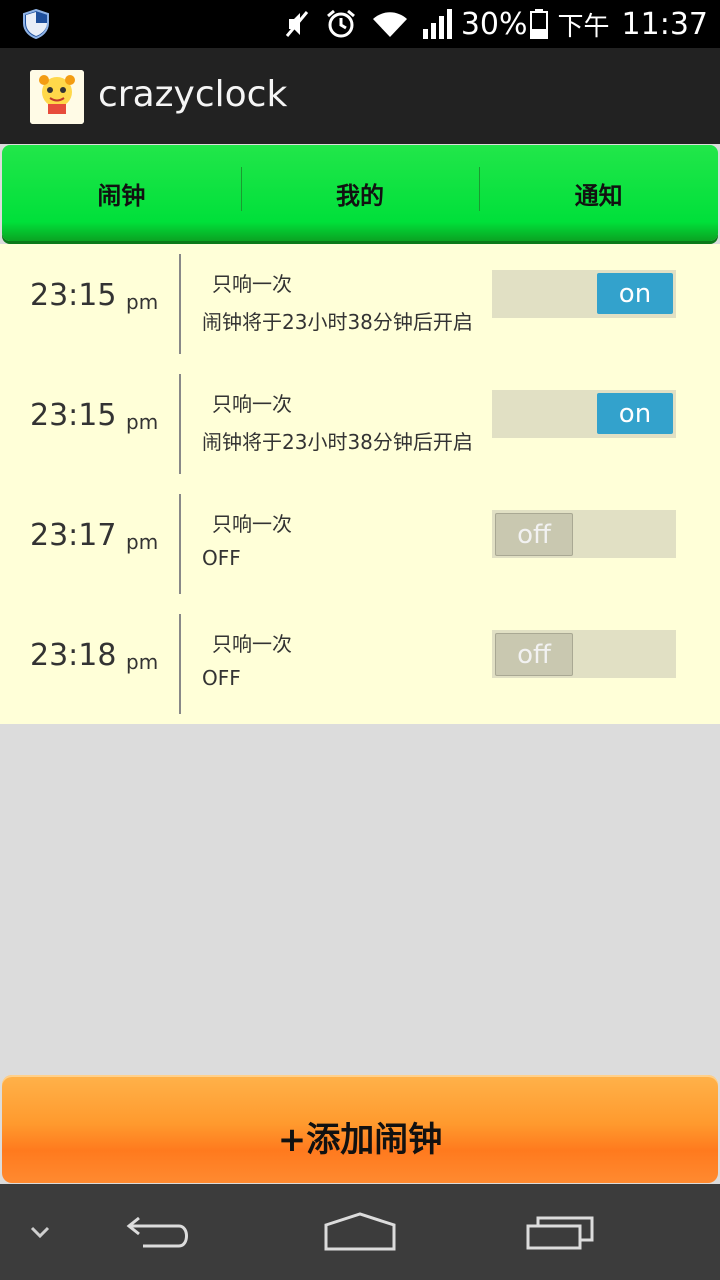 This screenshot has height=1280, width=720. Describe the element at coordinates (583, 26) in the screenshot. I see `status-ampm: 下午` at that location.